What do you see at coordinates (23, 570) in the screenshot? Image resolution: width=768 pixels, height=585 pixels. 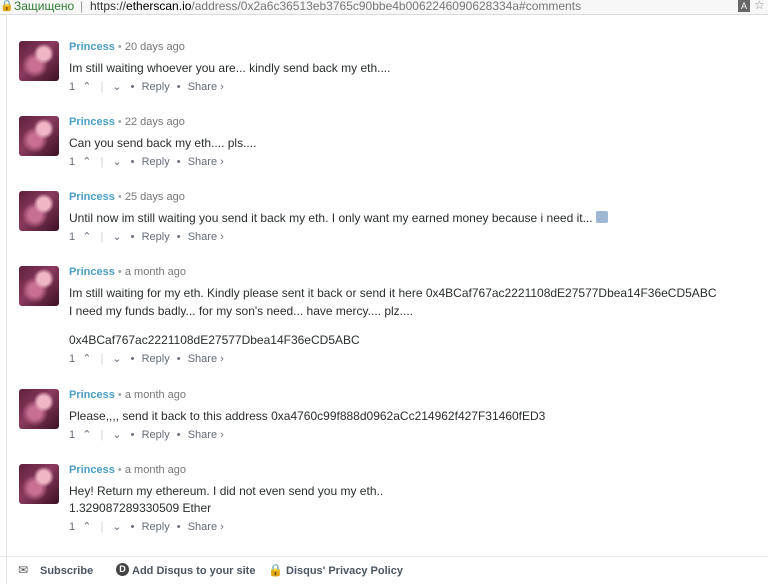 I see `envelope-icon: ✉` at bounding box center [23, 570].